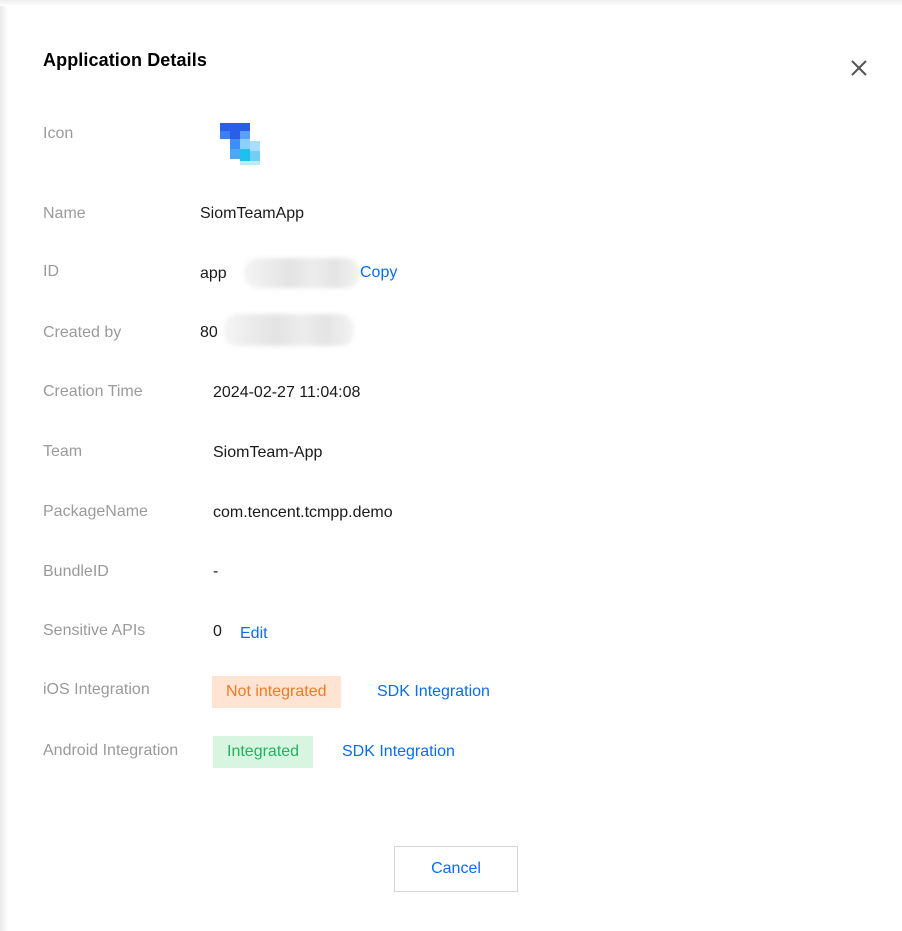 This screenshot has height=931, width=902. Describe the element at coordinates (433, 692) in the screenshot. I see `ios-sdk-integration-link: SDK Integration` at that location.